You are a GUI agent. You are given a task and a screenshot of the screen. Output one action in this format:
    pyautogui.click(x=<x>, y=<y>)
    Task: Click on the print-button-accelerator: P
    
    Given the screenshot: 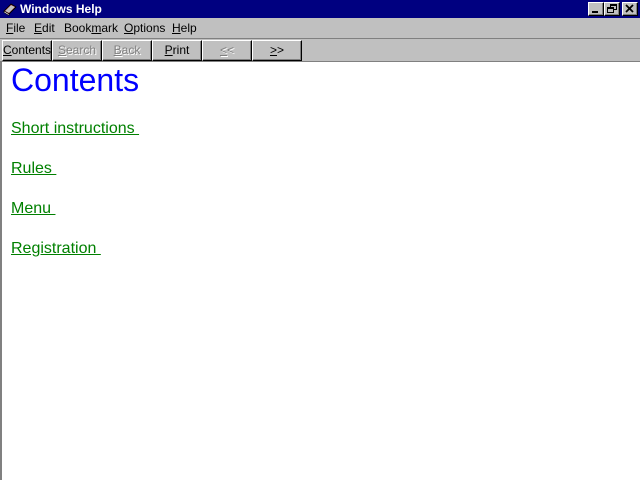 What is the action you would take?
    pyautogui.click(x=168, y=50)
    